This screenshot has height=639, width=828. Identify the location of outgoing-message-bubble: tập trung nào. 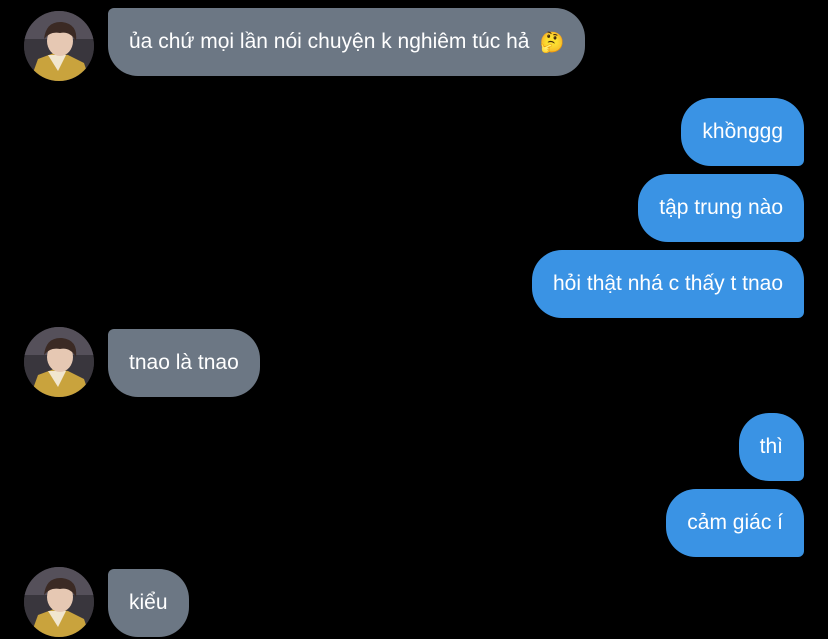
(721, 208).